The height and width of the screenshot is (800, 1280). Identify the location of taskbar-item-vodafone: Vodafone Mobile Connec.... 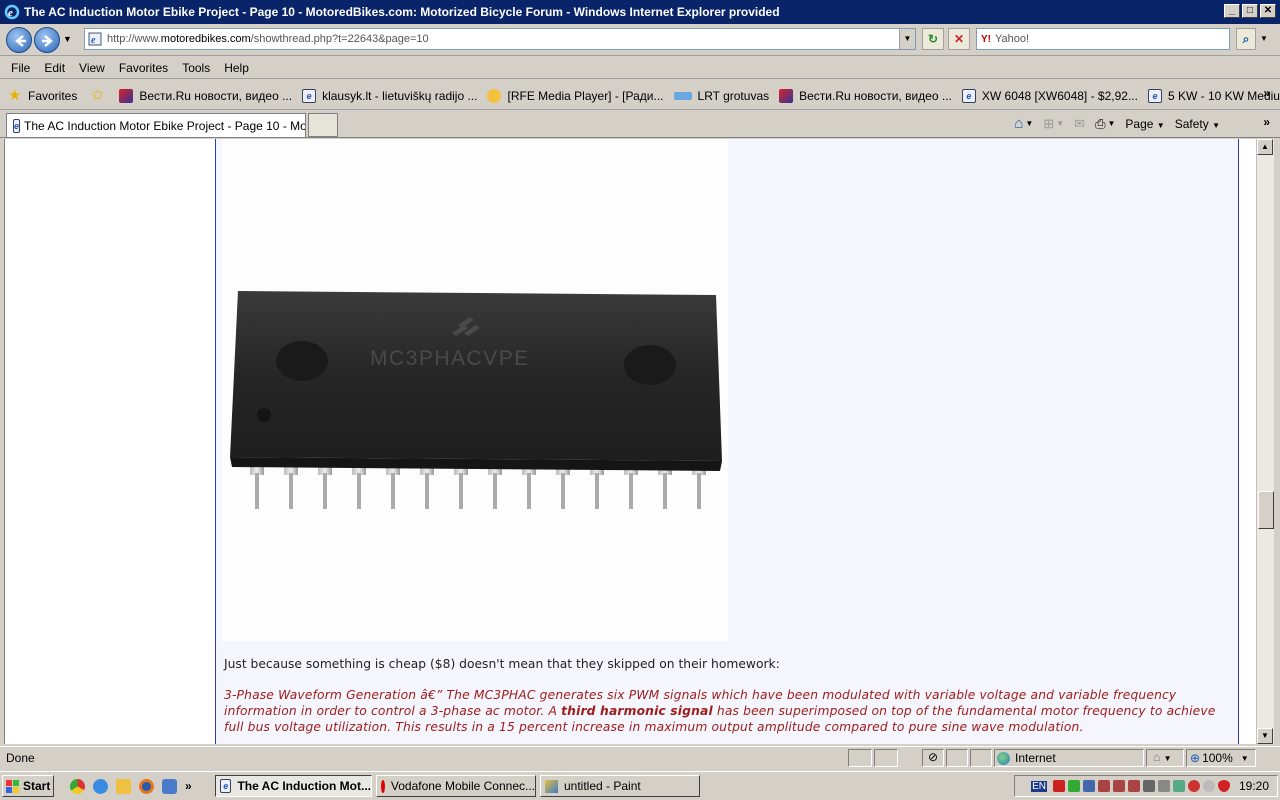
(456, 786).